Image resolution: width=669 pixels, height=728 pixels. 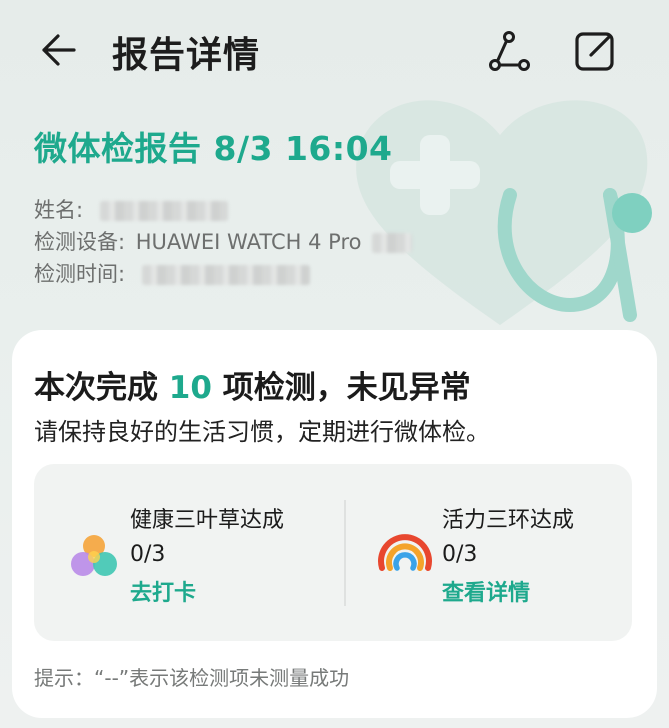 What do you see at coordinates (186, 55) in the screenshot?
I see `page-title: 报告详情` at bounding box center [186, 55].